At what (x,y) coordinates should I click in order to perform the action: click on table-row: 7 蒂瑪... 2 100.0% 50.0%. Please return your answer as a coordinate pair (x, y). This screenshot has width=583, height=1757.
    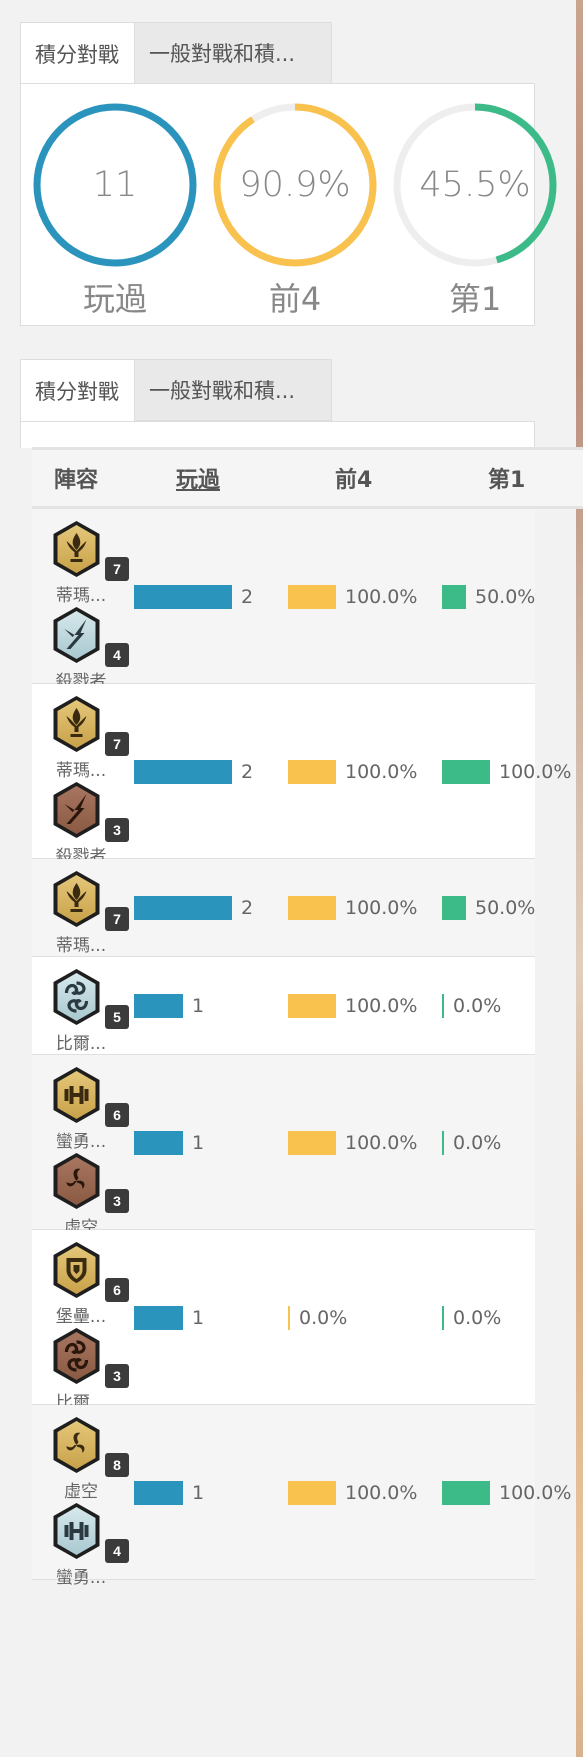
    Looking at the image, I should click on (283, 908).